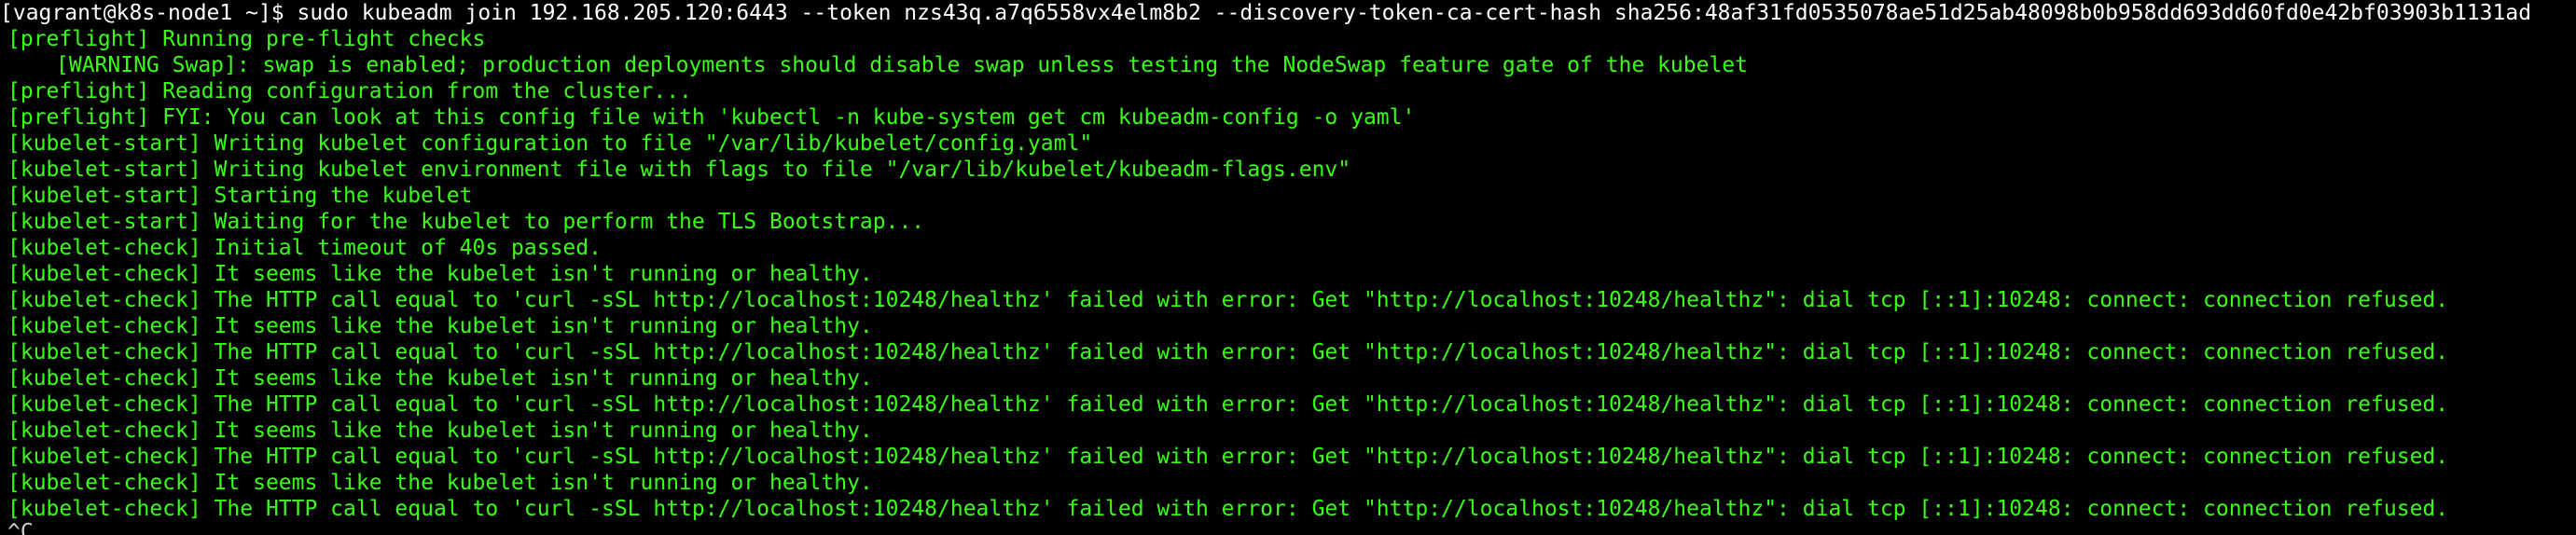 The image size is (2576, 535). What do you see at coordinates (20, 528) in the screenshot?
I see `interrupt-text: ^C` at bounding box center [20, 528].